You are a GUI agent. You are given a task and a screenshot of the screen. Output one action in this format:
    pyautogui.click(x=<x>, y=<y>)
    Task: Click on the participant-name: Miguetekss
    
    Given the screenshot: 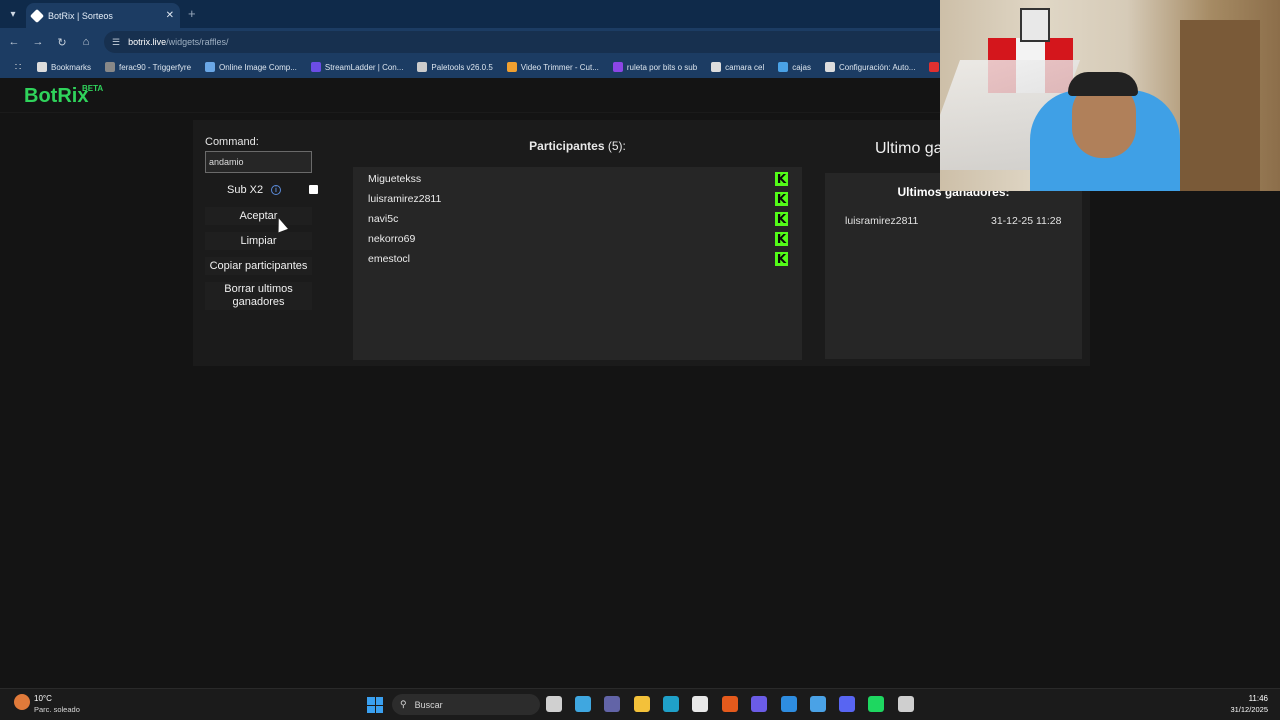 What is the action you would take?
    pyautogui.click(x=395, y=179)
    